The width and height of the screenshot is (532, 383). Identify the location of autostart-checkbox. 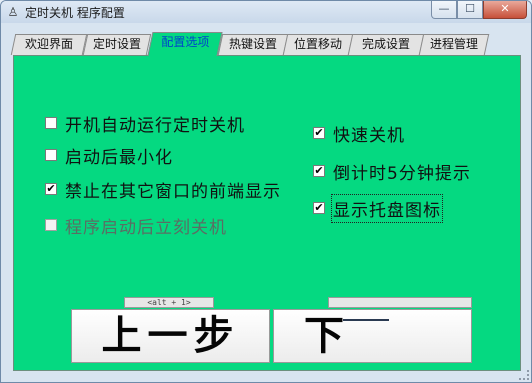
(51, 123).